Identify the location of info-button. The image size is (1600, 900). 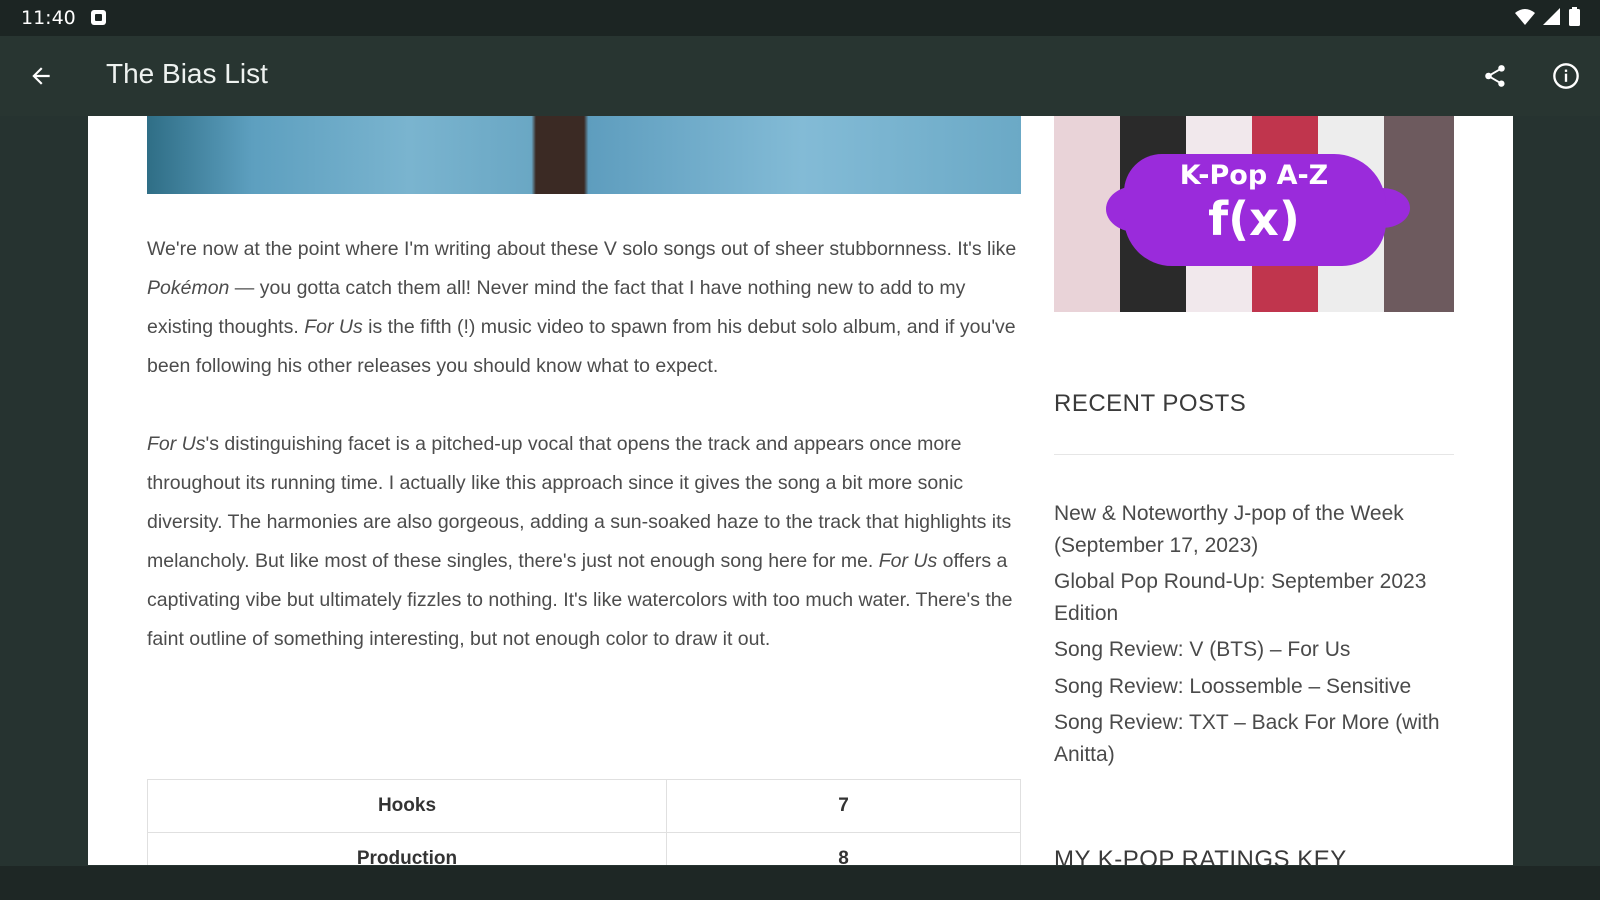
(1566, 76).